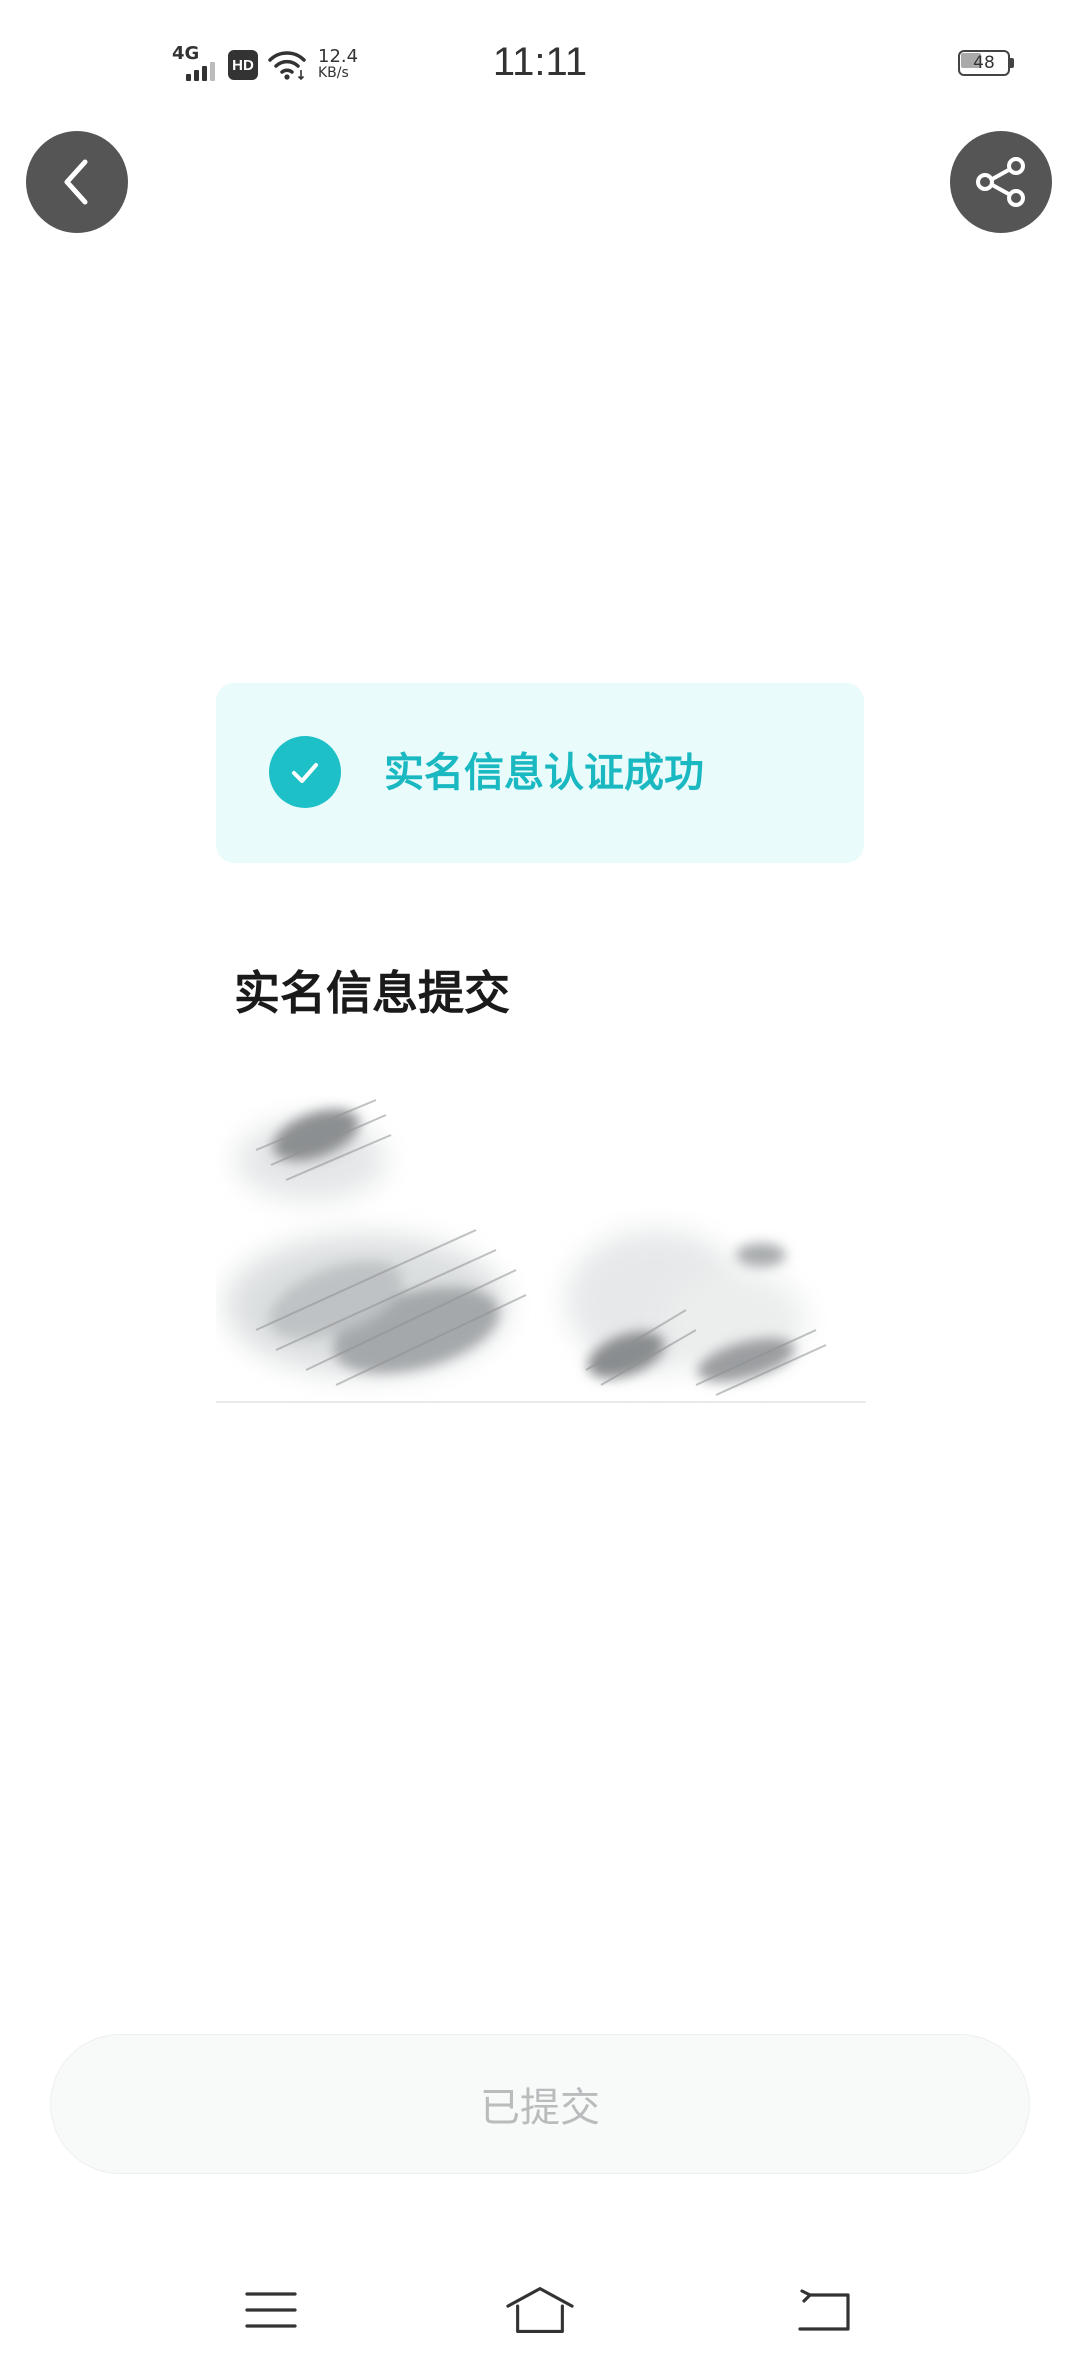 The height and width of the screenshot is (2376, 1080). I want to click on redacted-info-image, so click(541, 1242).